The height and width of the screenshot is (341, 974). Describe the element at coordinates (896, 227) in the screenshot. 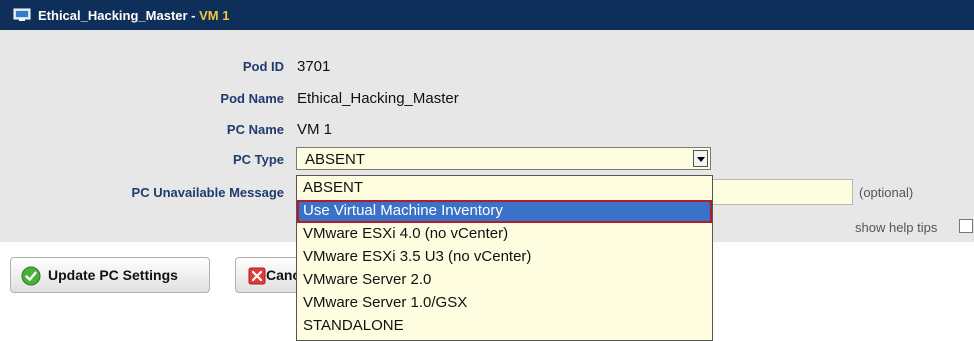

I see `show-help-tips-label: show help tips` at that location.